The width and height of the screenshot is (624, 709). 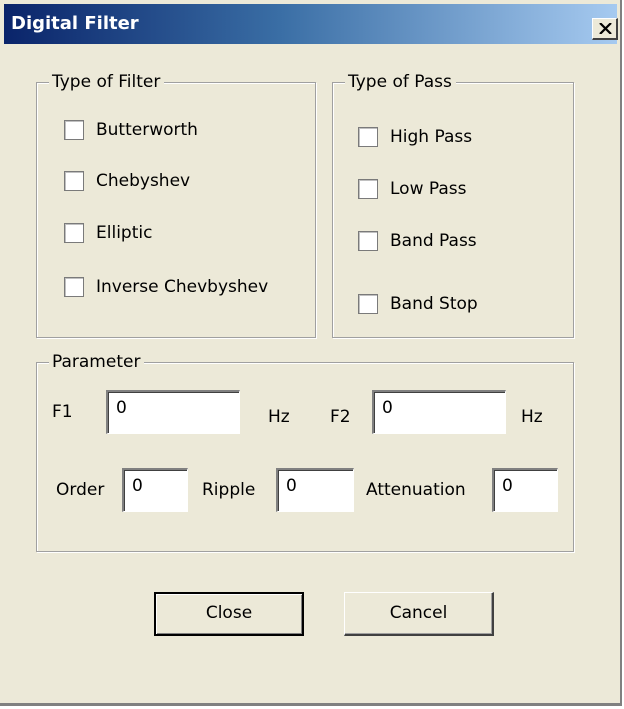 What do you see at coordinates (433, 241) in the screenshot?
I see `checkbox-label: Band Pass` at bounding box center [433, 241].